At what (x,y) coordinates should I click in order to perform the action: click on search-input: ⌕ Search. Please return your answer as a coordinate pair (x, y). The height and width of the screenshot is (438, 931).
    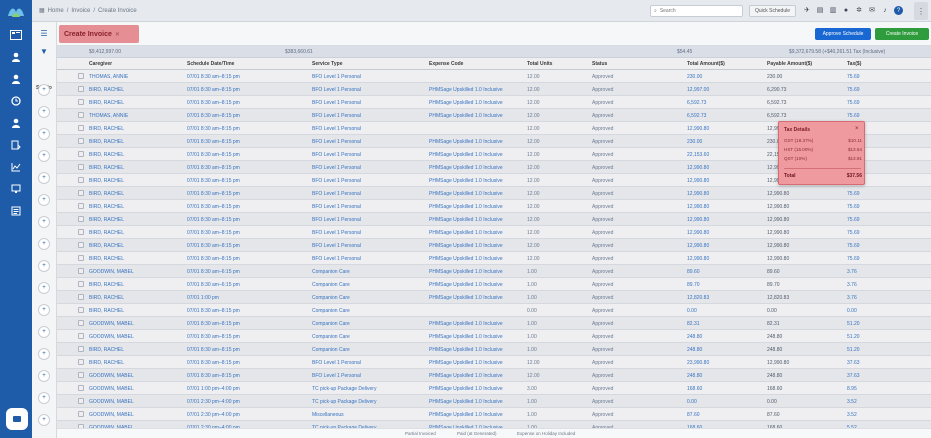
    Looking at the image, I should click on (696, 11).